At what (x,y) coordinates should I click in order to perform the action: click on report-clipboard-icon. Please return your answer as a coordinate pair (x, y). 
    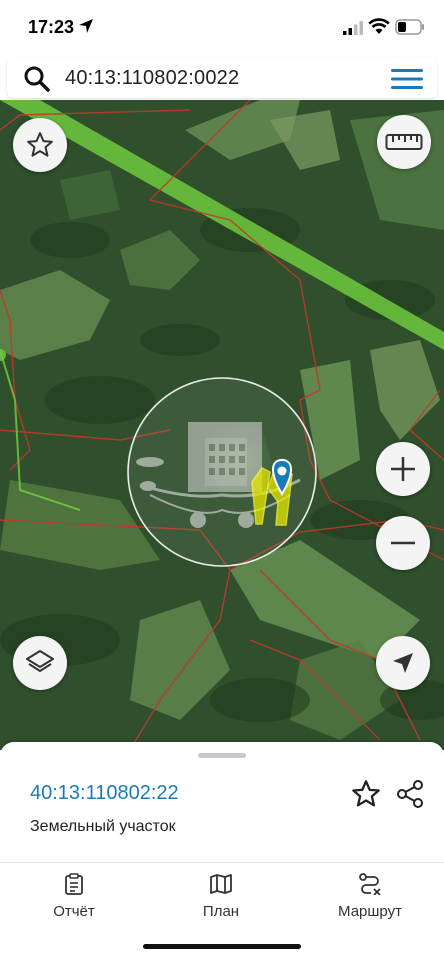
    Looking at the image, I should click on (74, 884).